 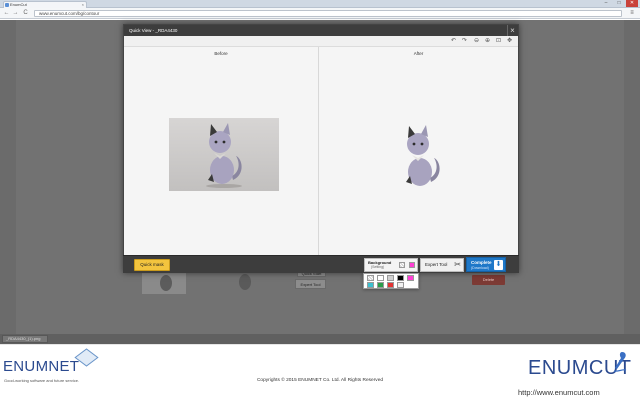 What do you see at coordinates (321, 30) in the screenshot?
I see `modal-header: Quick View - _RDA4430 ×` at bounding box center [321, 30].